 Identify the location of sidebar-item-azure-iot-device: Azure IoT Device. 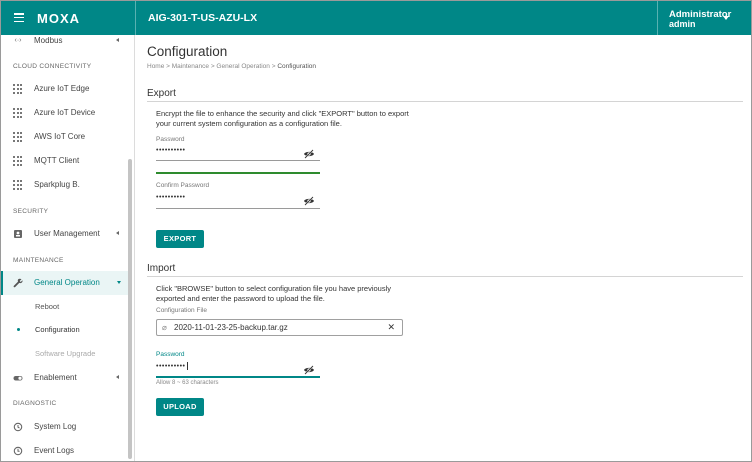
(64, 112).